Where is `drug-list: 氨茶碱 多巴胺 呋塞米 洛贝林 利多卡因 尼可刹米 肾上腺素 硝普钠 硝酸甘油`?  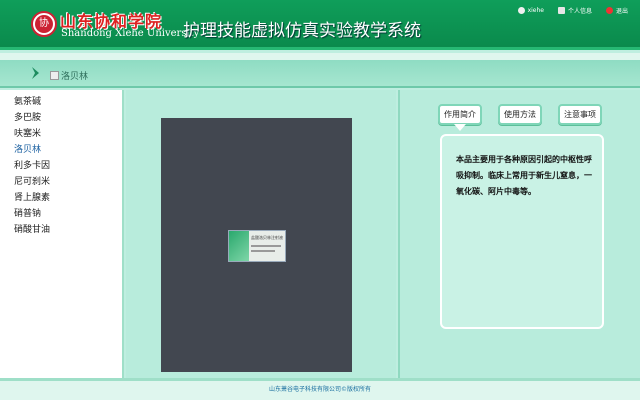
drug-list: 氨茶碱 多巴胺 呋塞米 洛贝林 利多卡因 尼可刹米 肾上腺素 硝普钠 硝酸甘油 is located at coordinates (62, 234).